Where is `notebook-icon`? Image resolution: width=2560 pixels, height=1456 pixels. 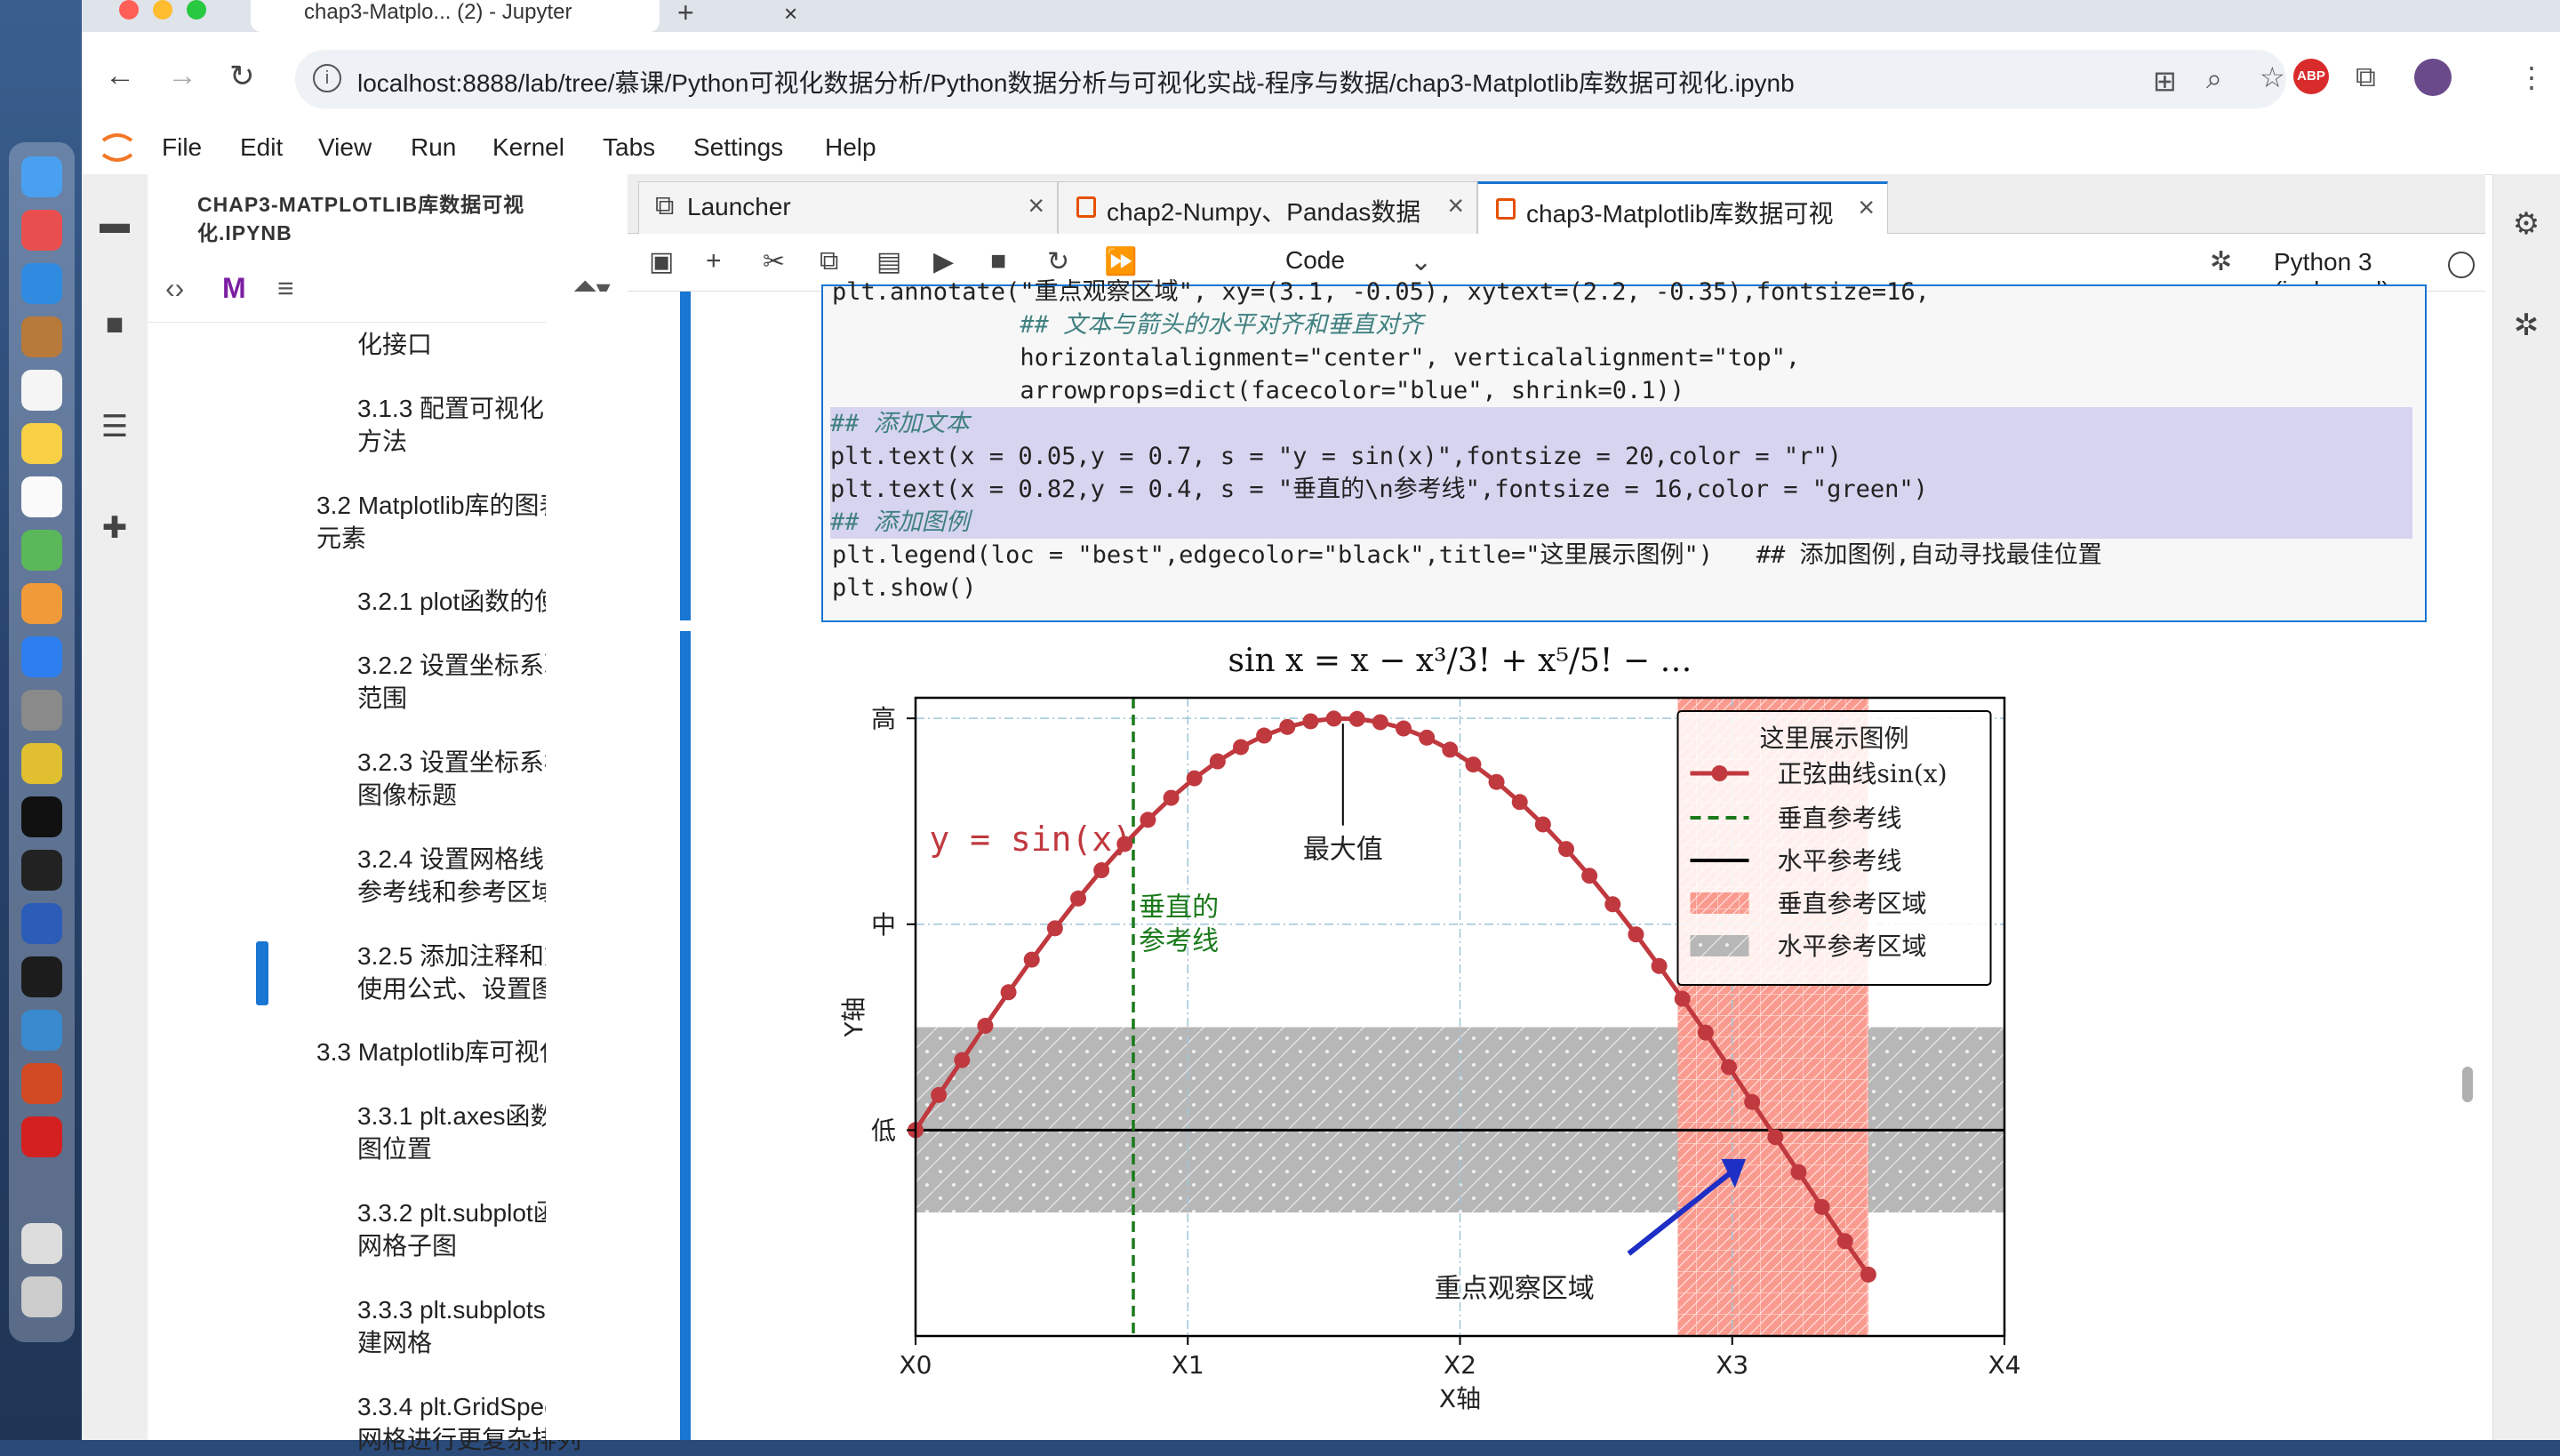 notebook-icon is located at coordinates (1086, 207).